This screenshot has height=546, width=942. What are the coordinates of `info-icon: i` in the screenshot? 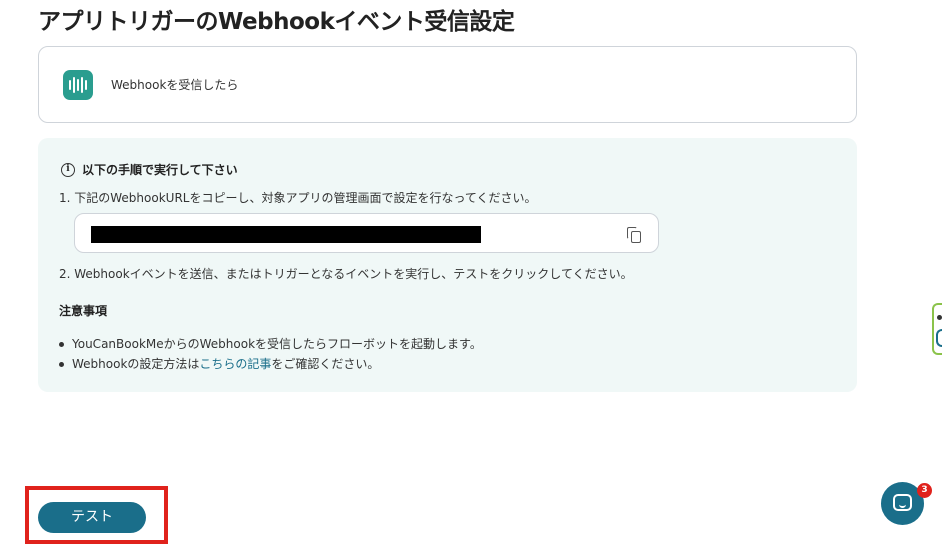 It's located at (68, 169).